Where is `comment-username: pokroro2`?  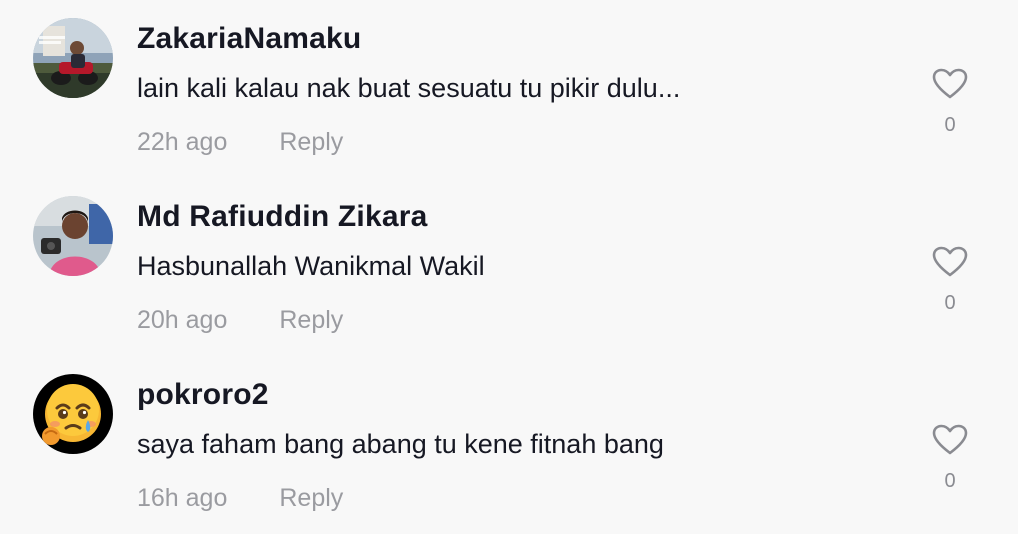 comment-username: pokroro2 is located at coordinates (203, 395).